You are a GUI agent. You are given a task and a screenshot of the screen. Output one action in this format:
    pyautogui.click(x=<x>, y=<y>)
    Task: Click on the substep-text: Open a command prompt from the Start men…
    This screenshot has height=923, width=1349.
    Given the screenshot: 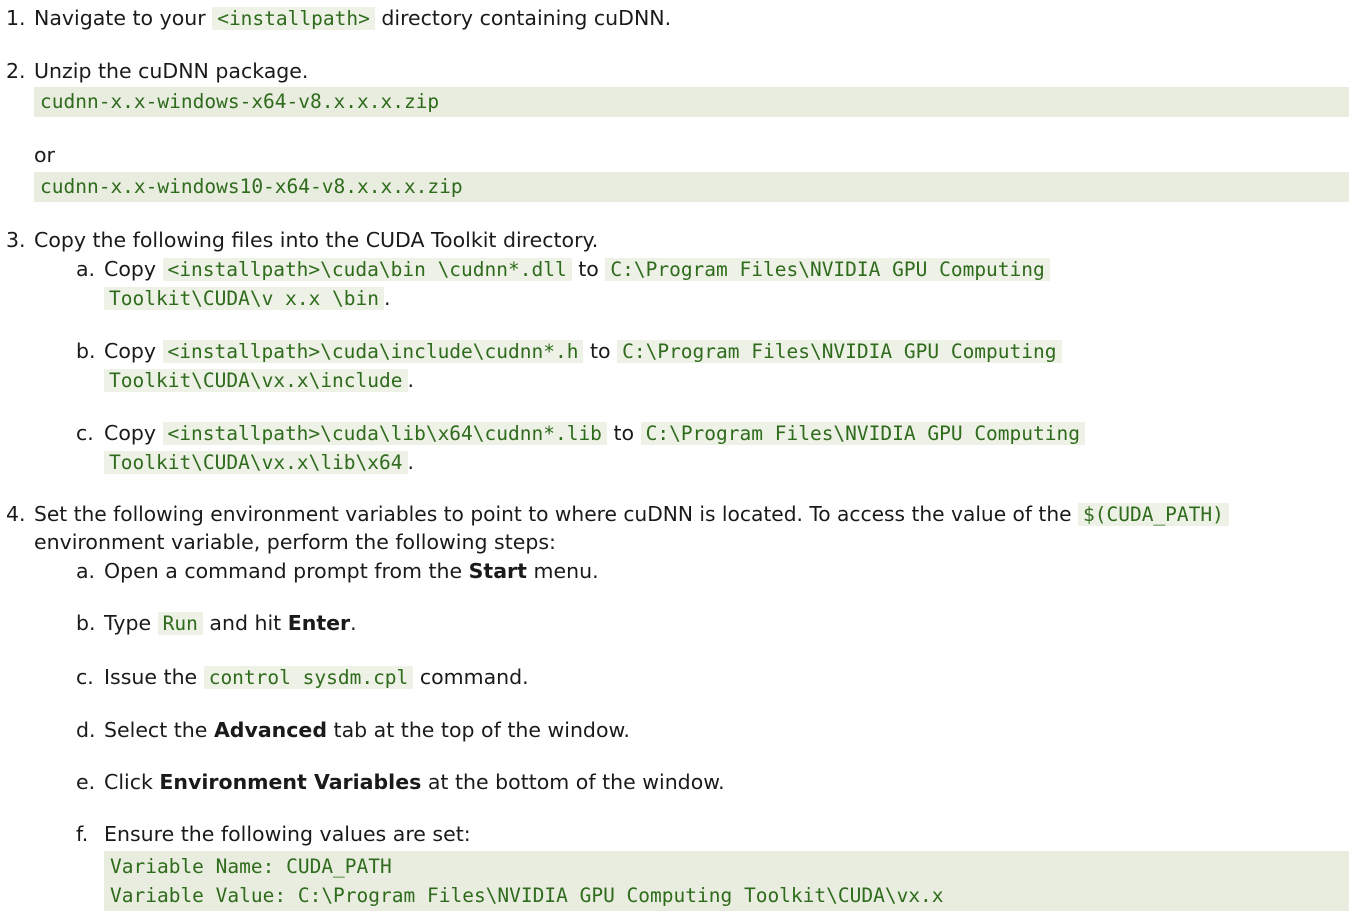 What is the action you would take?
    pyautogui.click(x=351, y=571)
    